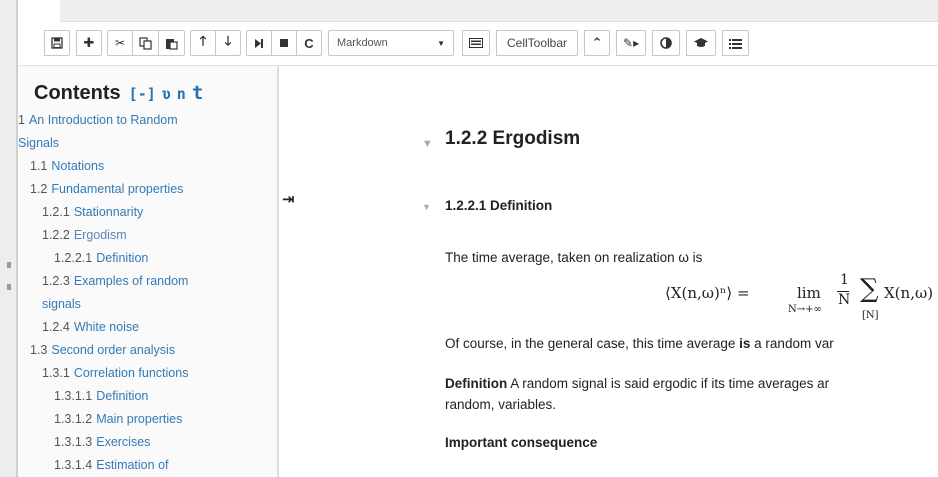 This screenshot has width=938, height=477. Describe the element at coordinates (870, 315) in the screenshot. I see `equation-sum-sub: [N]` at that location.